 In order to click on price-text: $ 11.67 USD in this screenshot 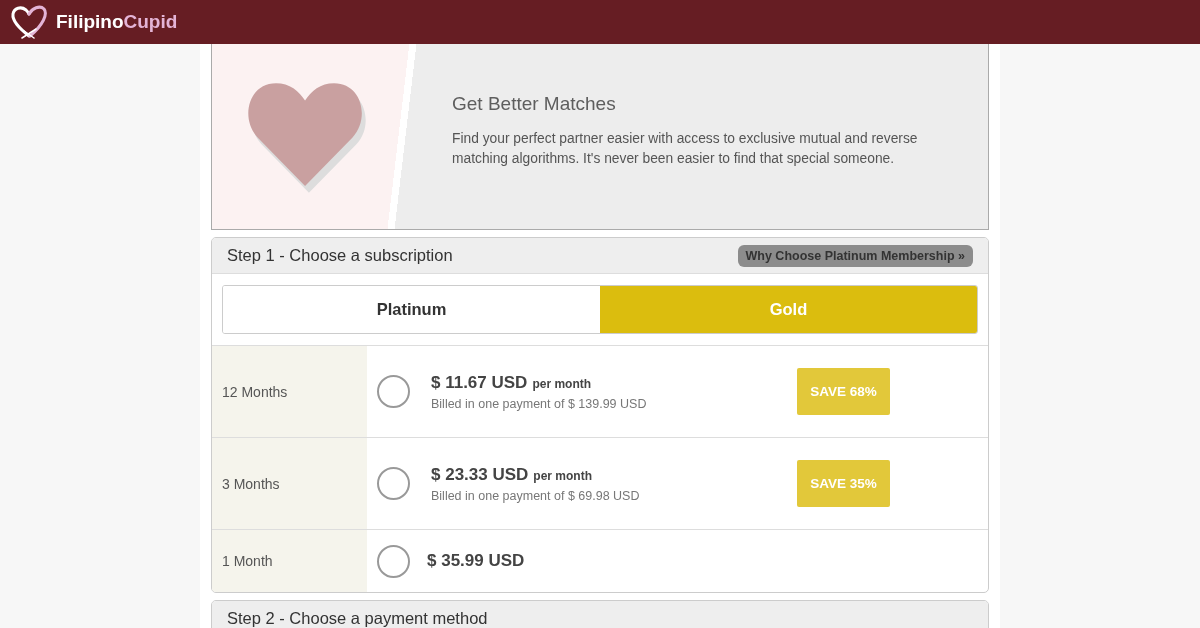, I will do `click(479, 382)`.